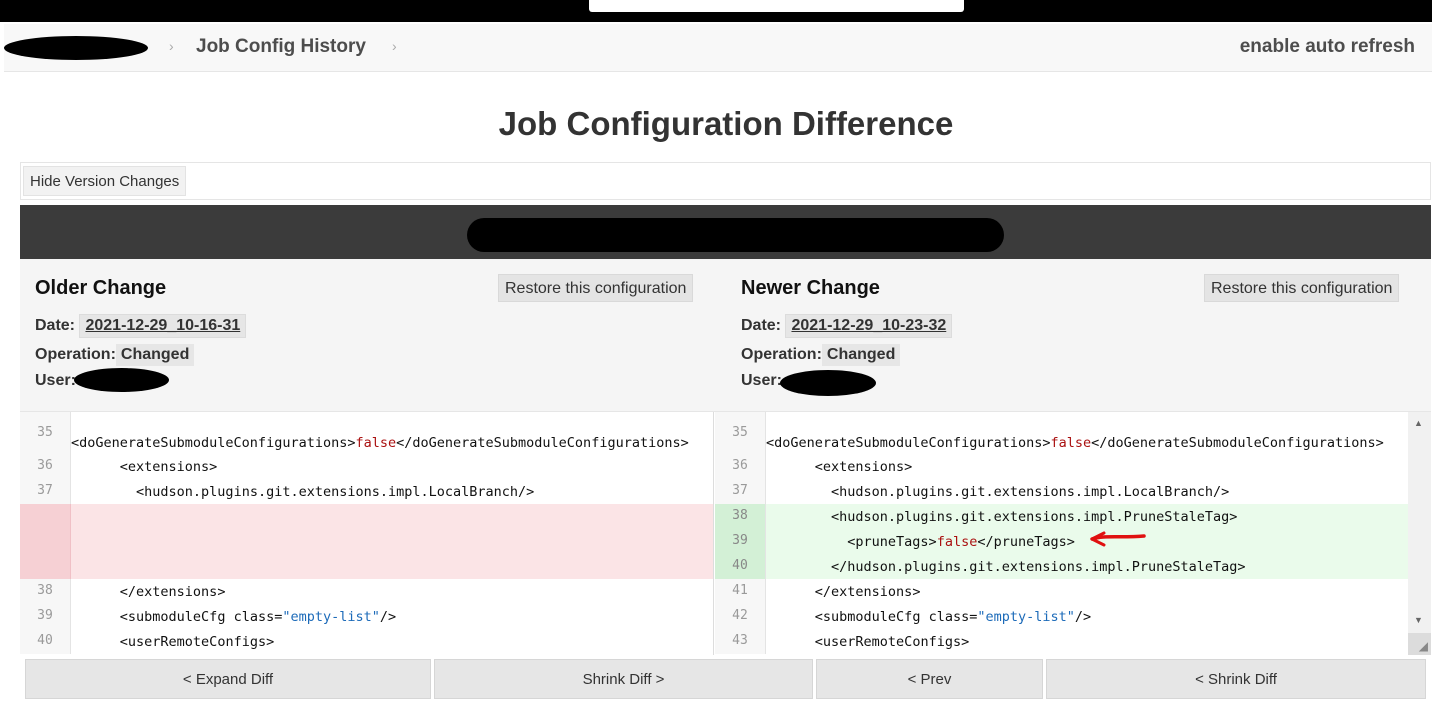 The width and height of the screenshot is (1432, 707). I want to click on red-annotation-arrow-icon, so click(1118, 539).